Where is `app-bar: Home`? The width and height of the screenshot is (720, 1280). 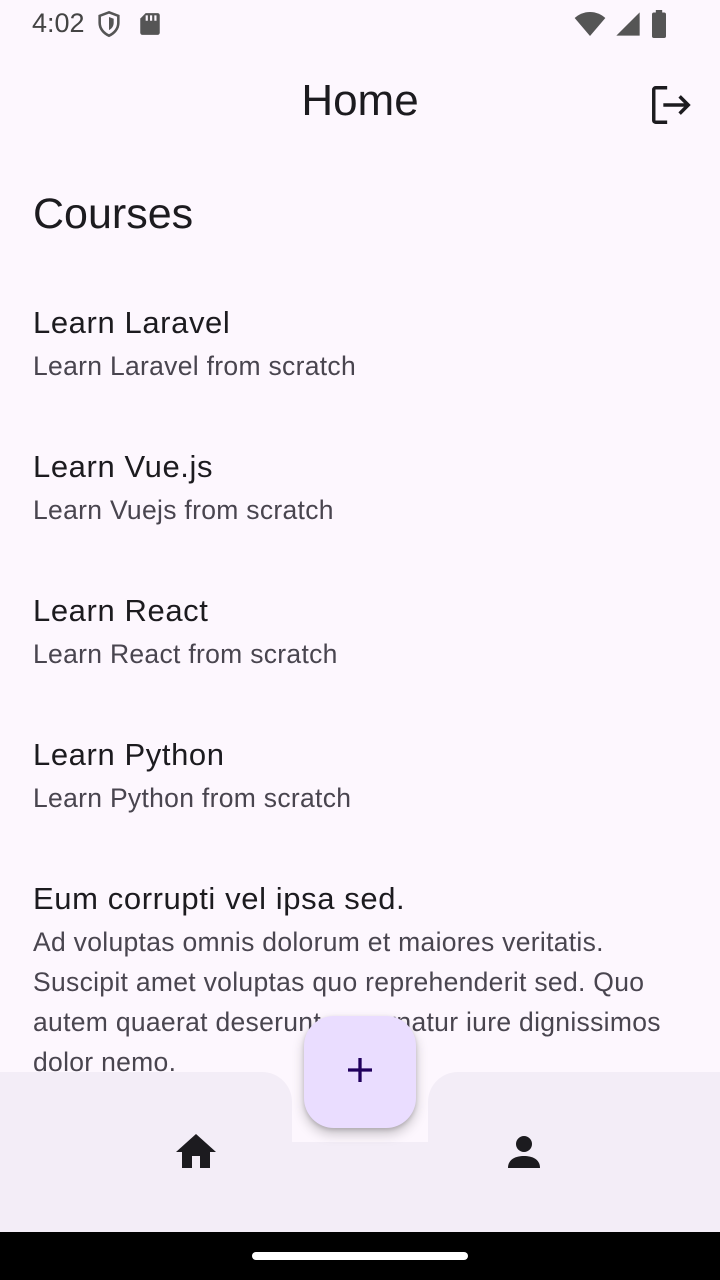 app-bar: Home is located at coordinates (360, 104).